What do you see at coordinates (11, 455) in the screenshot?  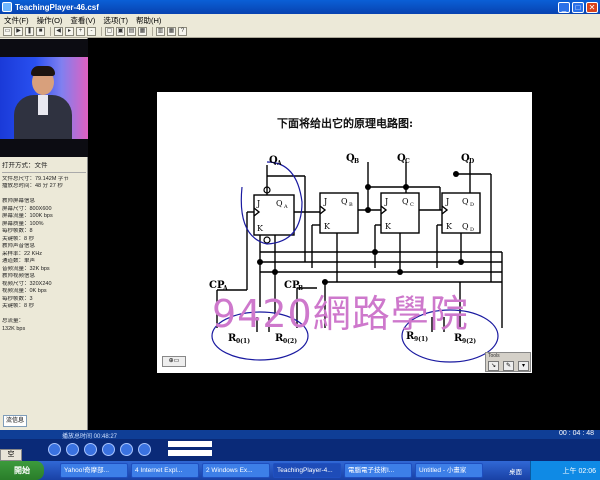 I see `ime-indicator: 空` at bounding box center [11, 455].